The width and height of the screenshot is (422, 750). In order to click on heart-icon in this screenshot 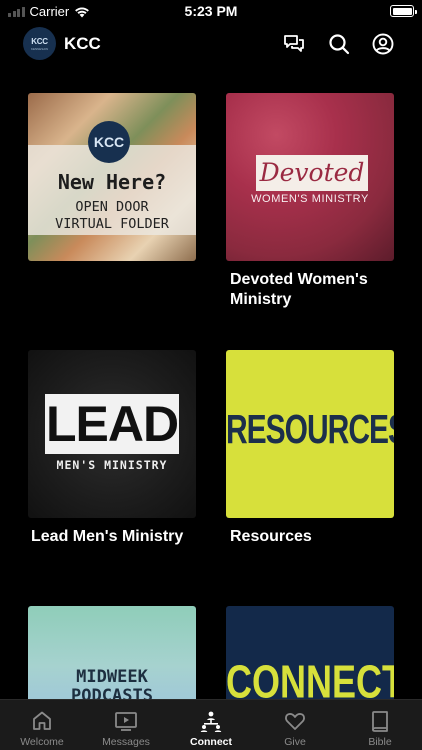, I will do `click(295, 721)`.